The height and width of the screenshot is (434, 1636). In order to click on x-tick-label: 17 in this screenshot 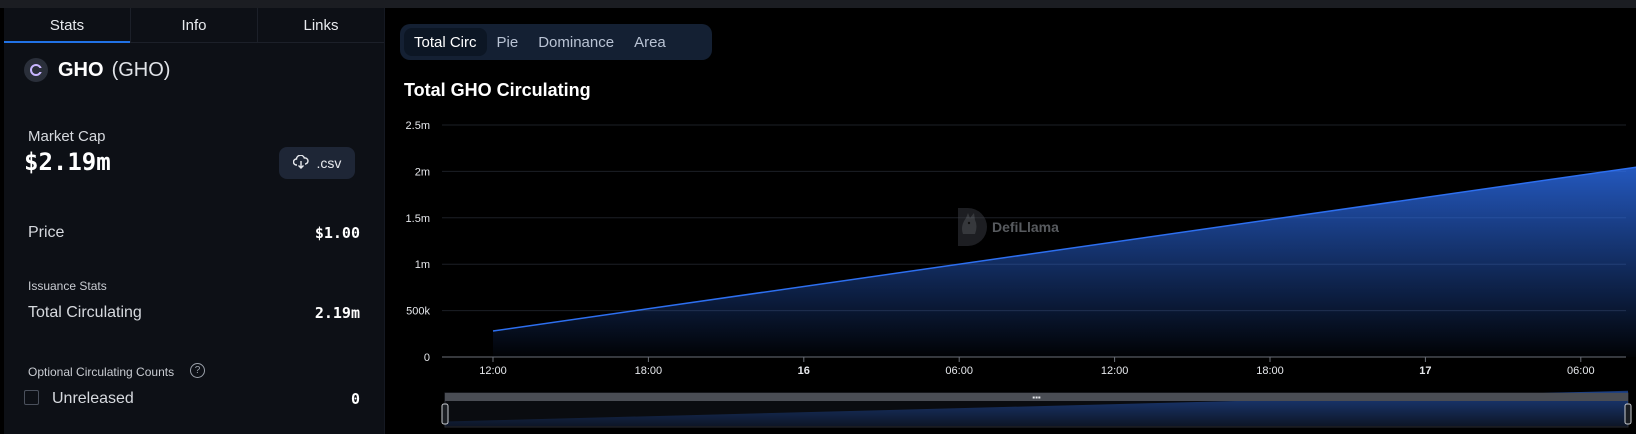, I will do `click(1425, 371)`.